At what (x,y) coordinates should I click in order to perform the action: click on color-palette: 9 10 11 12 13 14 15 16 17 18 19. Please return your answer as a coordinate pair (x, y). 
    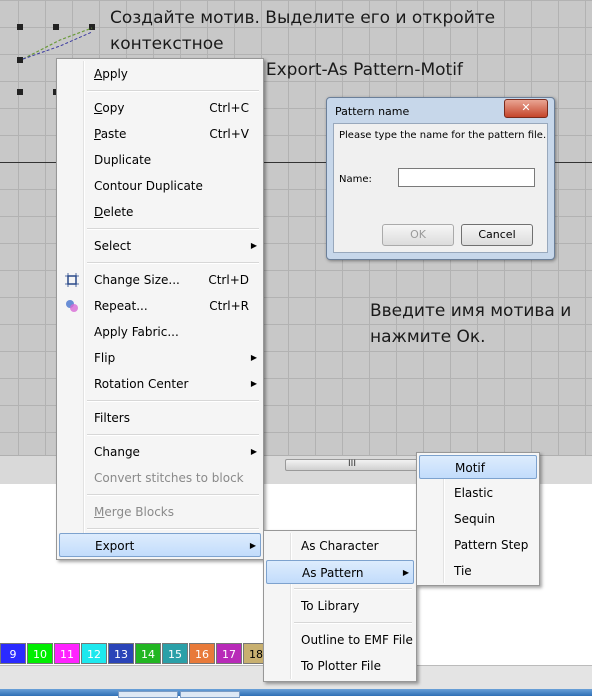
    Looking at the image, I should click on (148, 654).